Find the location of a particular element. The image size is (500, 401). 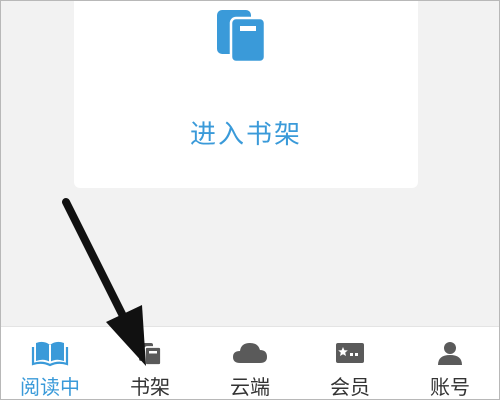

cloud-icon is located at coordinates (250, 352).